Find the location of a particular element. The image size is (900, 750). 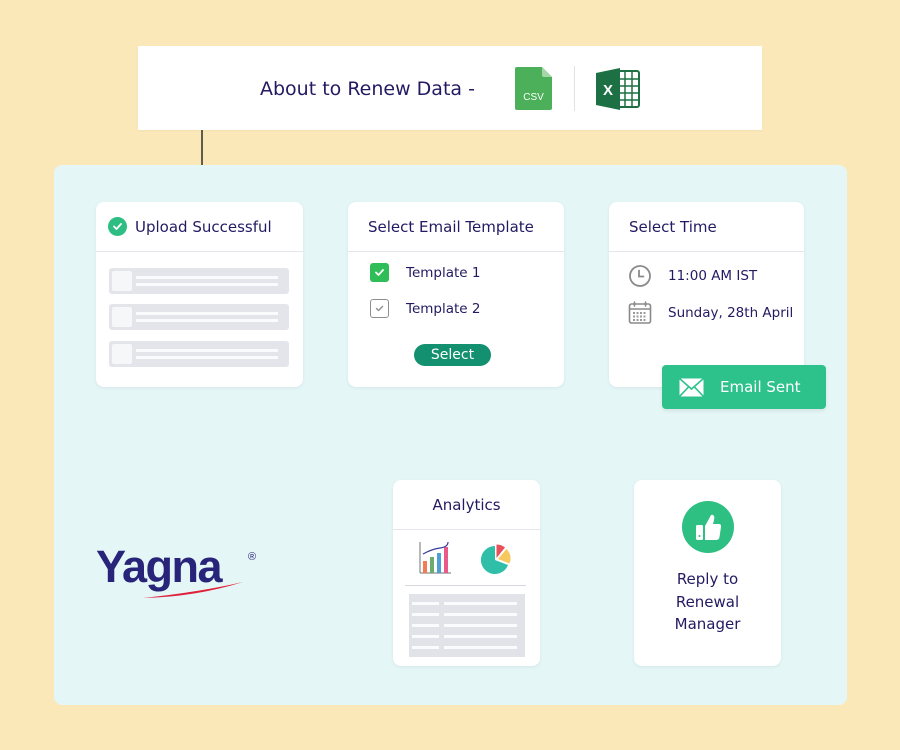

banner-divider is located at coordinates (574, 88).